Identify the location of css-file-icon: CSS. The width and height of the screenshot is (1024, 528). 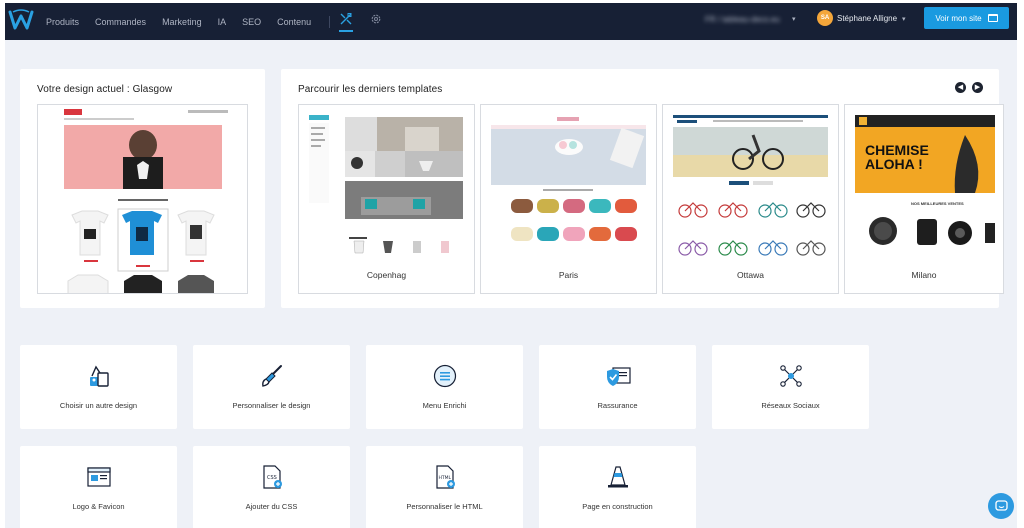
(272, 477).